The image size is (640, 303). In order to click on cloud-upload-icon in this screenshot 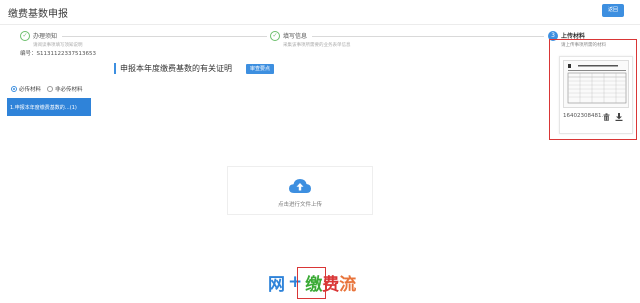, I will do `click(300, 186)`.